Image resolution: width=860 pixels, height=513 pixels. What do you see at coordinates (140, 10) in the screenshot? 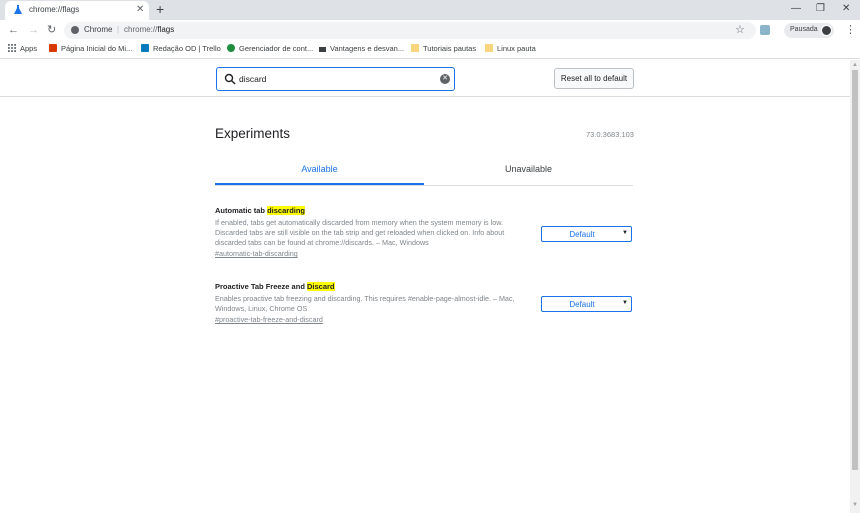
I see `tab-close-icon: ✕` at bounding box center [140, 10].